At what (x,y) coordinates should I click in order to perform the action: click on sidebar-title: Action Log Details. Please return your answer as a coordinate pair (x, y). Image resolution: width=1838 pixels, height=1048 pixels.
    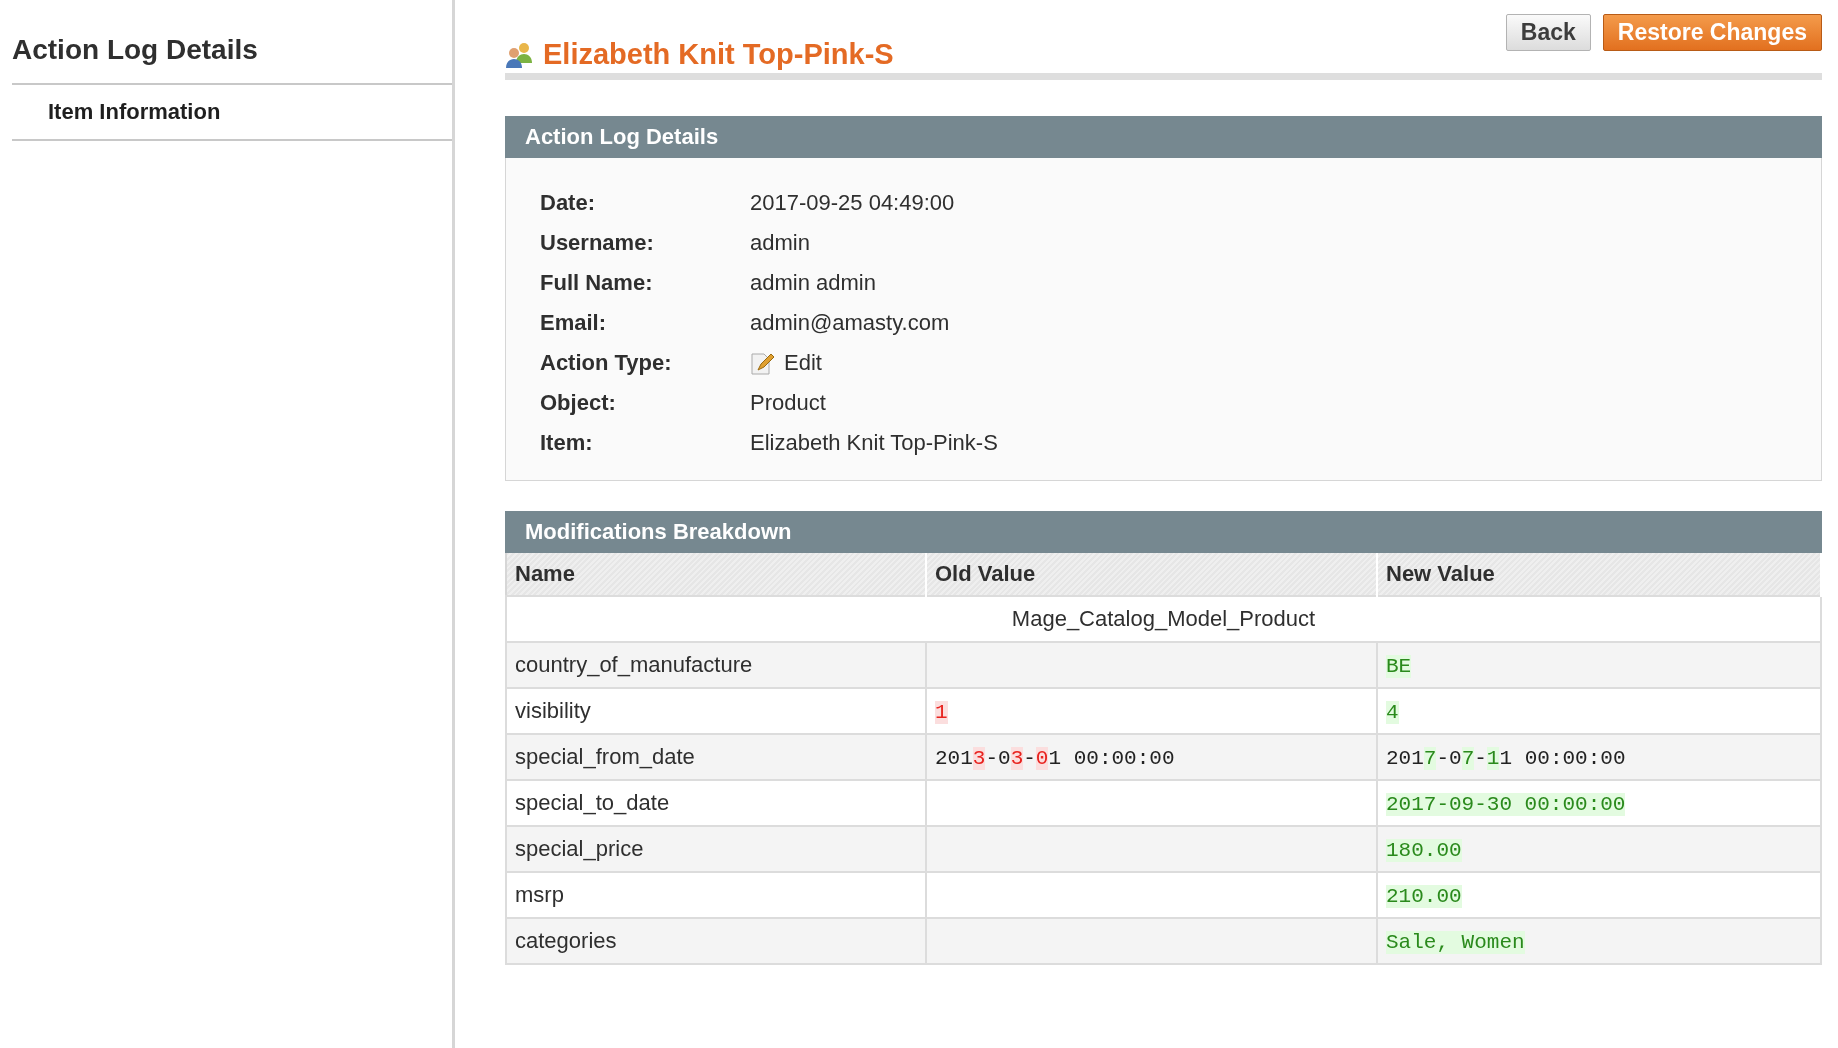
    Looking at the image, I should click on (232, 59).